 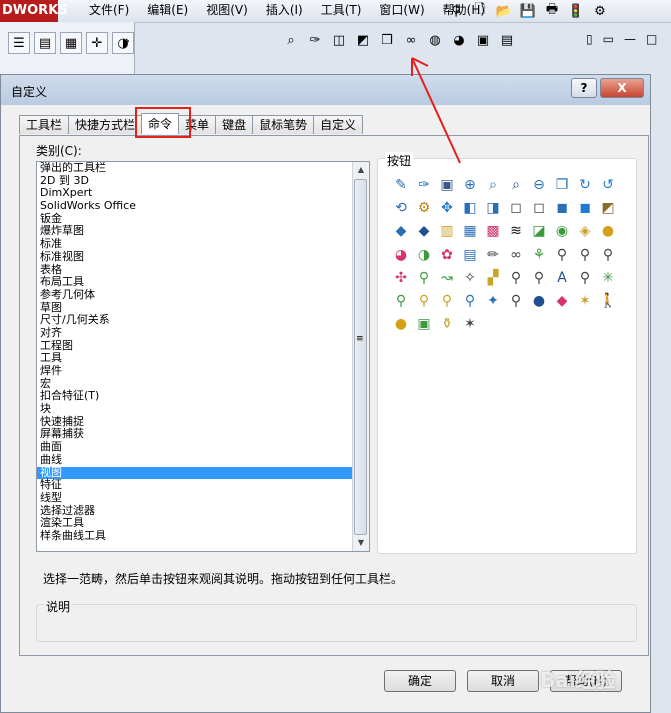 What do you see at coordinates (363, 40) in the screenshot?
I see `section-view-icon: ◩` at bounding box center [363, 40].